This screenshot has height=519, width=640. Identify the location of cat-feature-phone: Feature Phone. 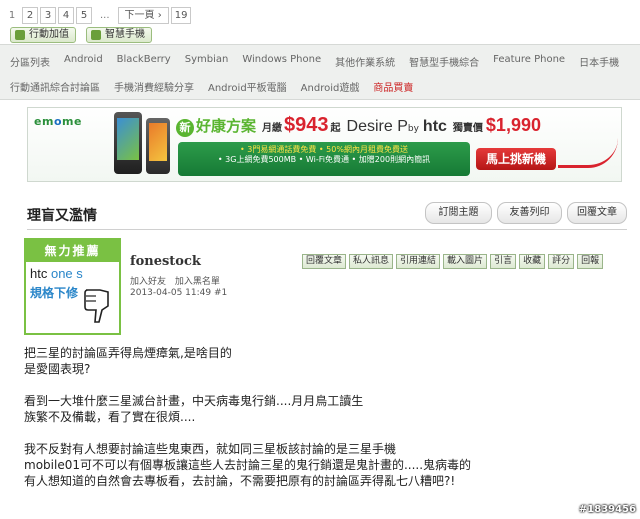
(529, 61).